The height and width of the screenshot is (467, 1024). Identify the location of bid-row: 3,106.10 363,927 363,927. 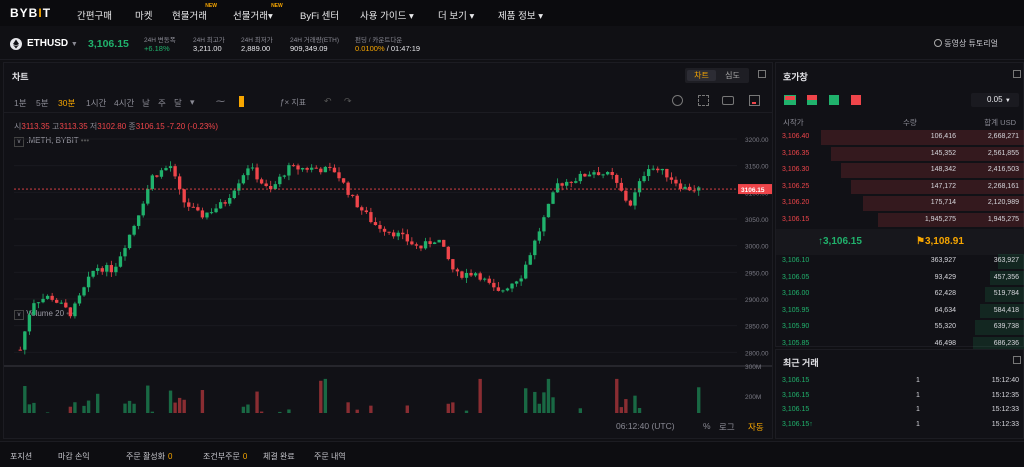
(900, 261).